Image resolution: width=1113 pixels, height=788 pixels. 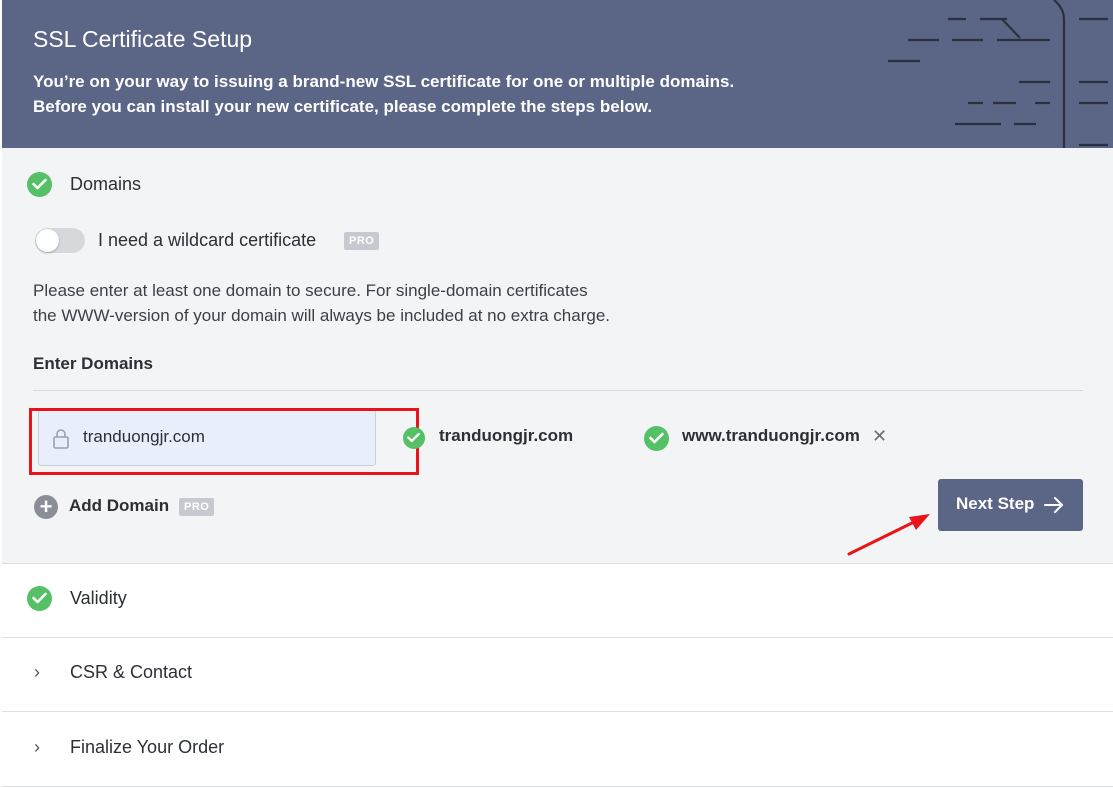 What do you see at coordinates (558, 390) in the screenshot?
I see `divider` at bounding box center [558, 390].